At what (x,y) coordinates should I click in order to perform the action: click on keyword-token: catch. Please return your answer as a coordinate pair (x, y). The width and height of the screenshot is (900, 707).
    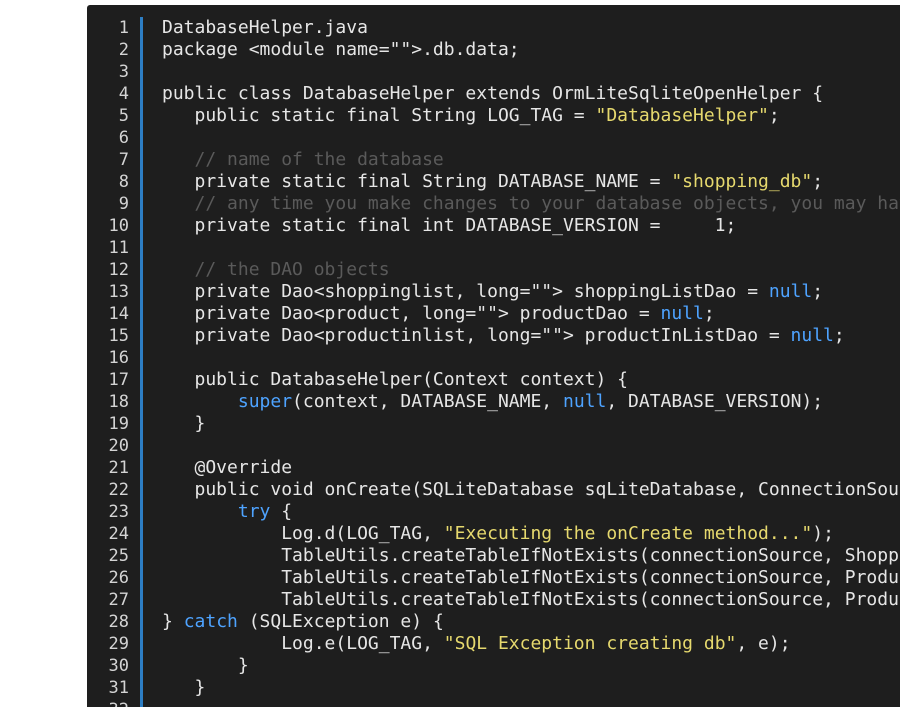
    Looking at the image, I should click on (210, 621).